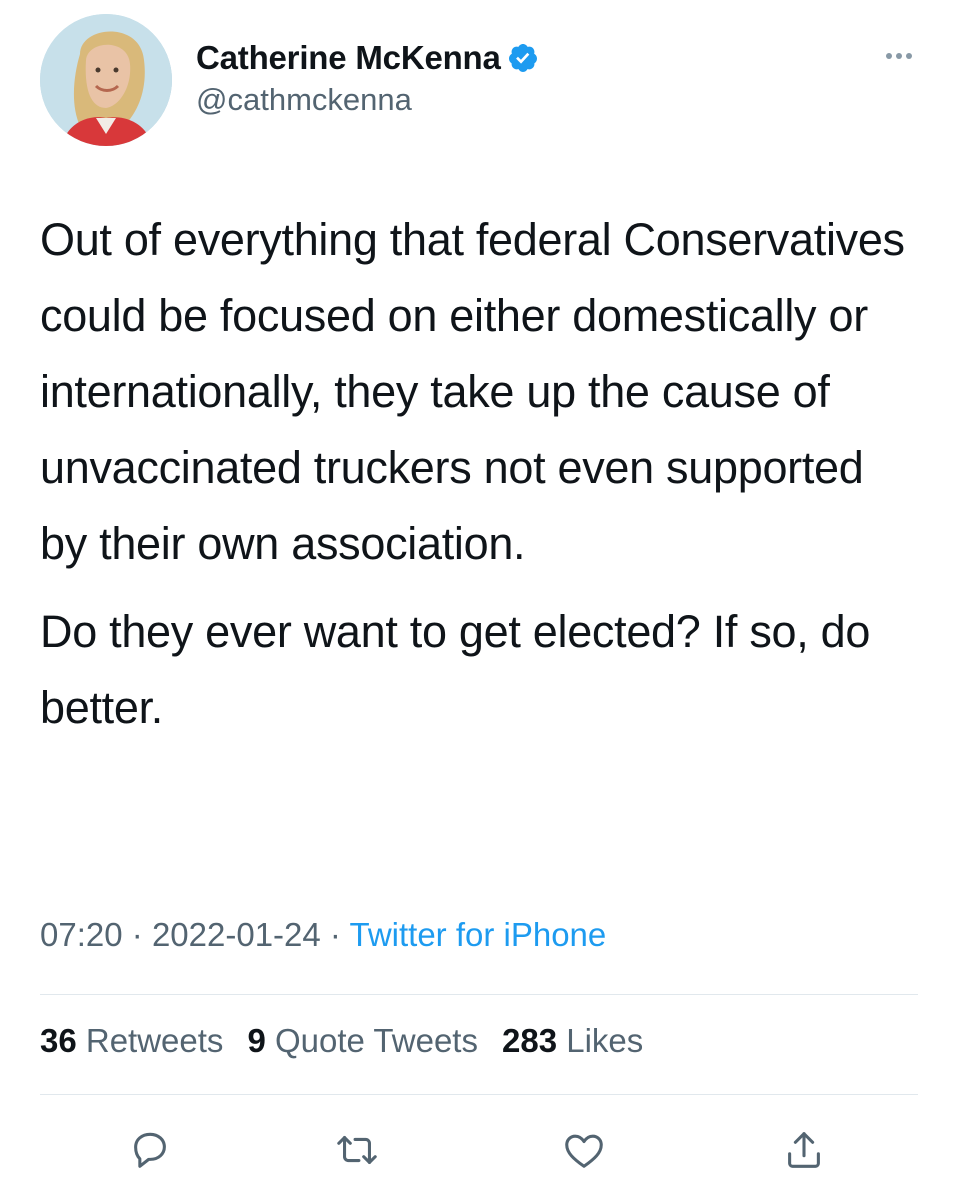 Image resolution: width=959 pixels, height=1200 pixels. What do you see at coordinates (376, 1040) in the screenshot?
I see `quote-tweets-label: Quote Tweets` at bounding box center [376, 1040].